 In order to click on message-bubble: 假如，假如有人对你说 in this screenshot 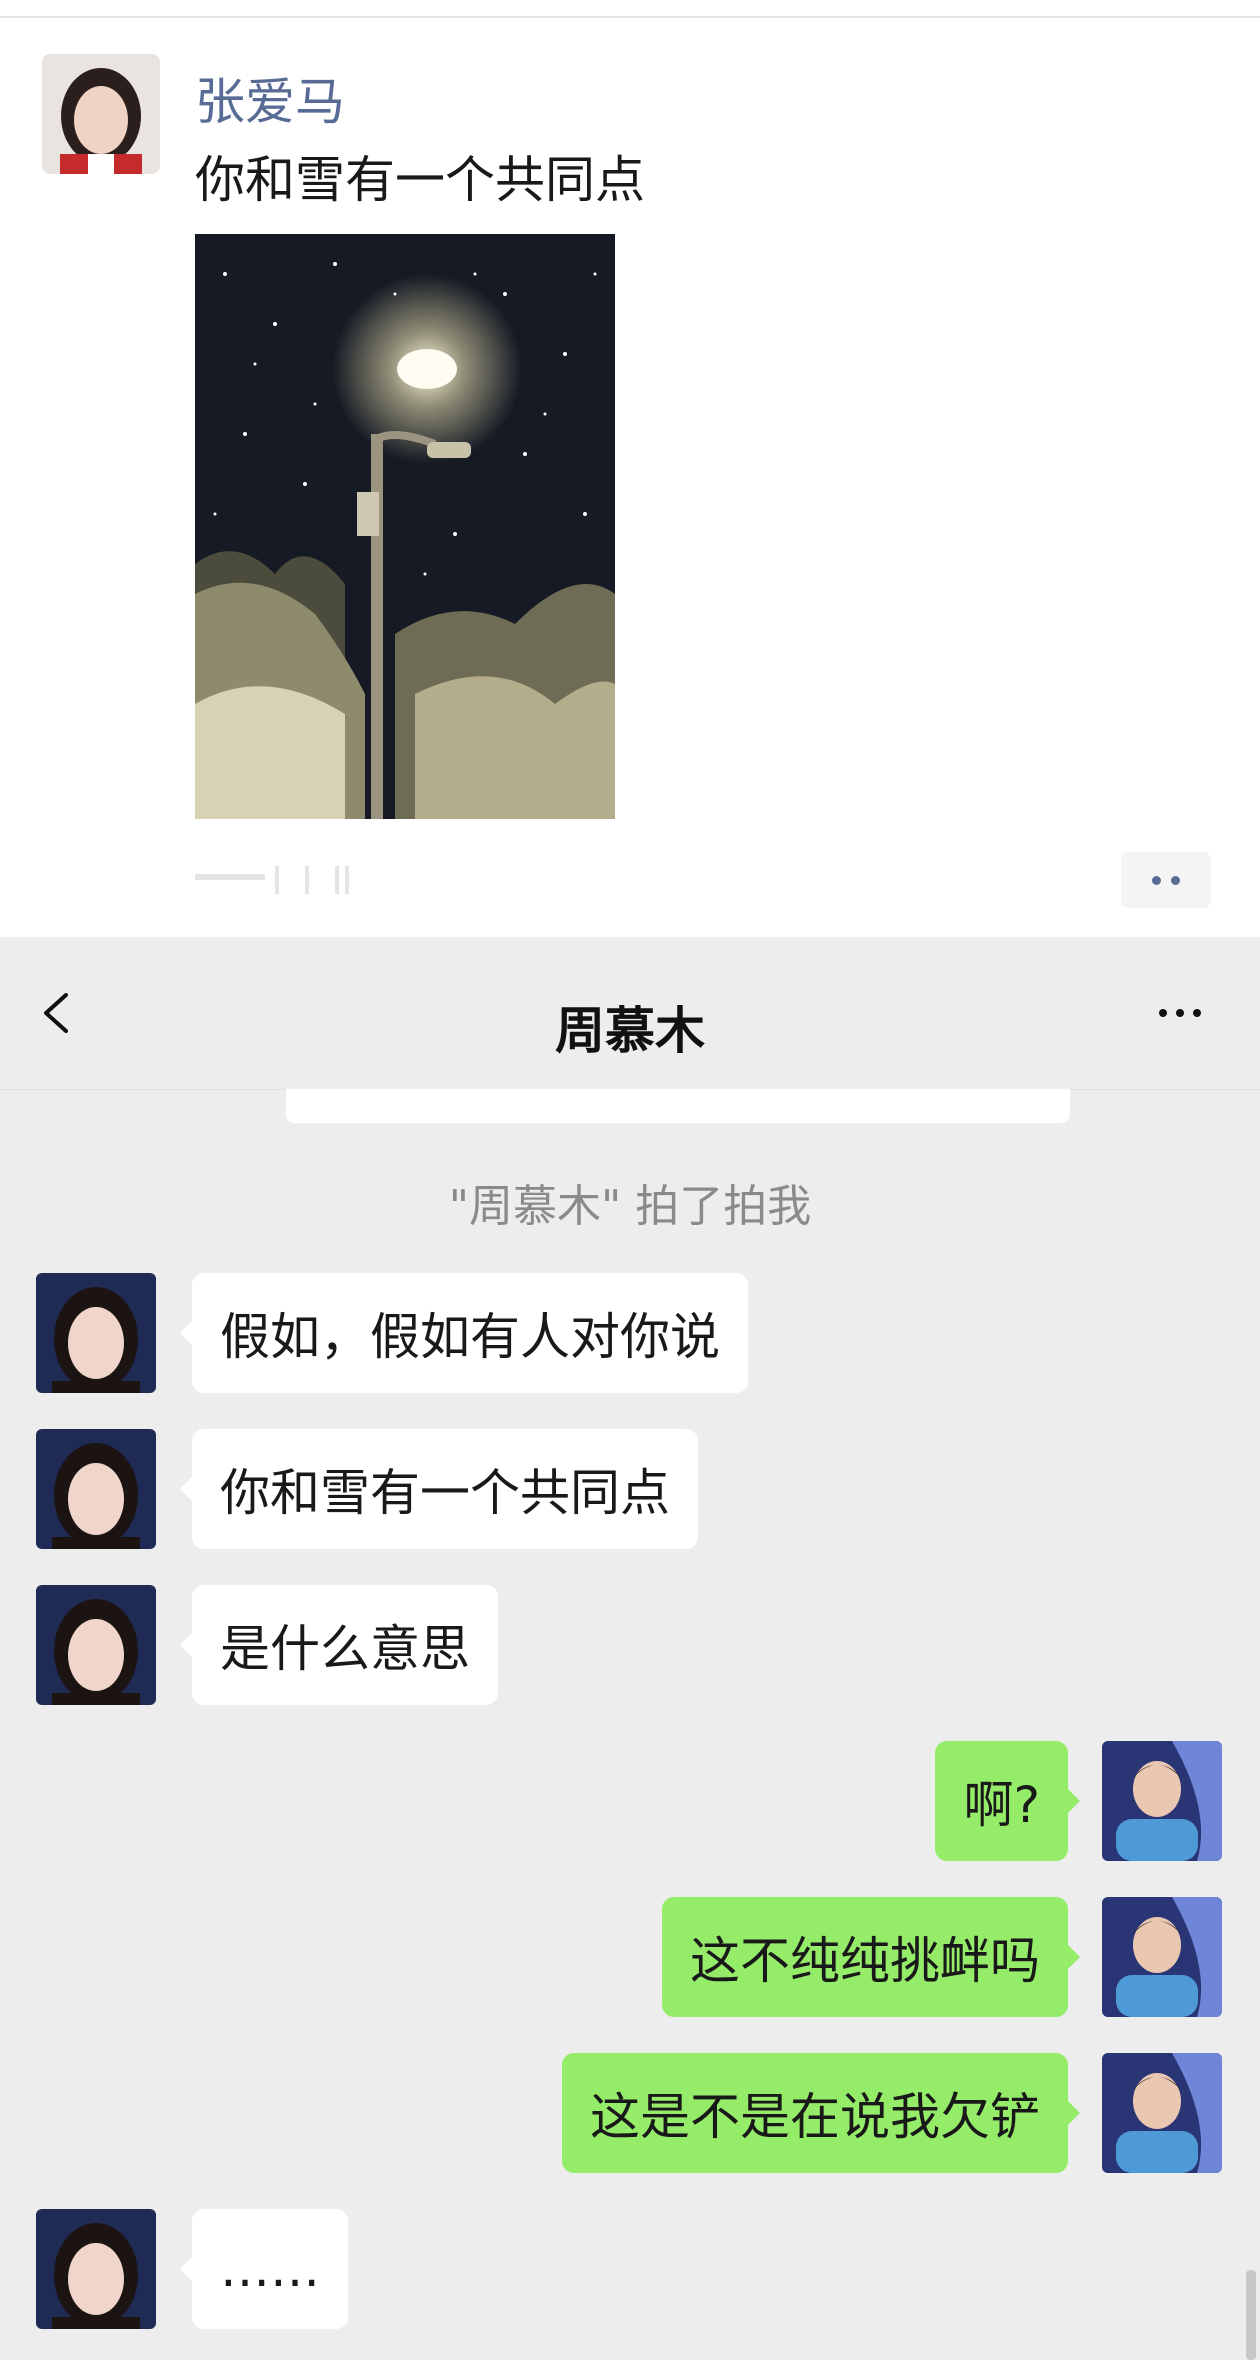, I will do `click(464, 1333)`.